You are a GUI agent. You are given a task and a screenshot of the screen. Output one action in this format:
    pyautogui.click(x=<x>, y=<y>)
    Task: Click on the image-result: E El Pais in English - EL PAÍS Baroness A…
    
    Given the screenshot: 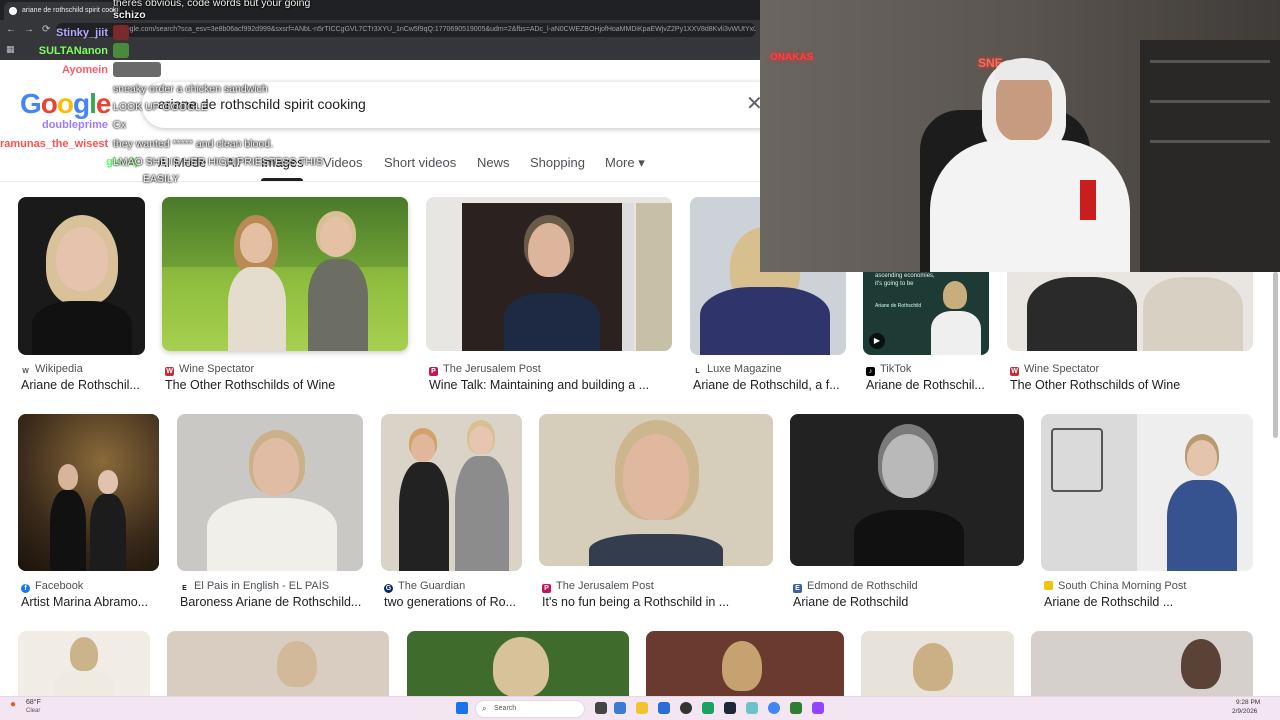 What is the action you would take?
    pyautogui.click(x=270, y=512)
    